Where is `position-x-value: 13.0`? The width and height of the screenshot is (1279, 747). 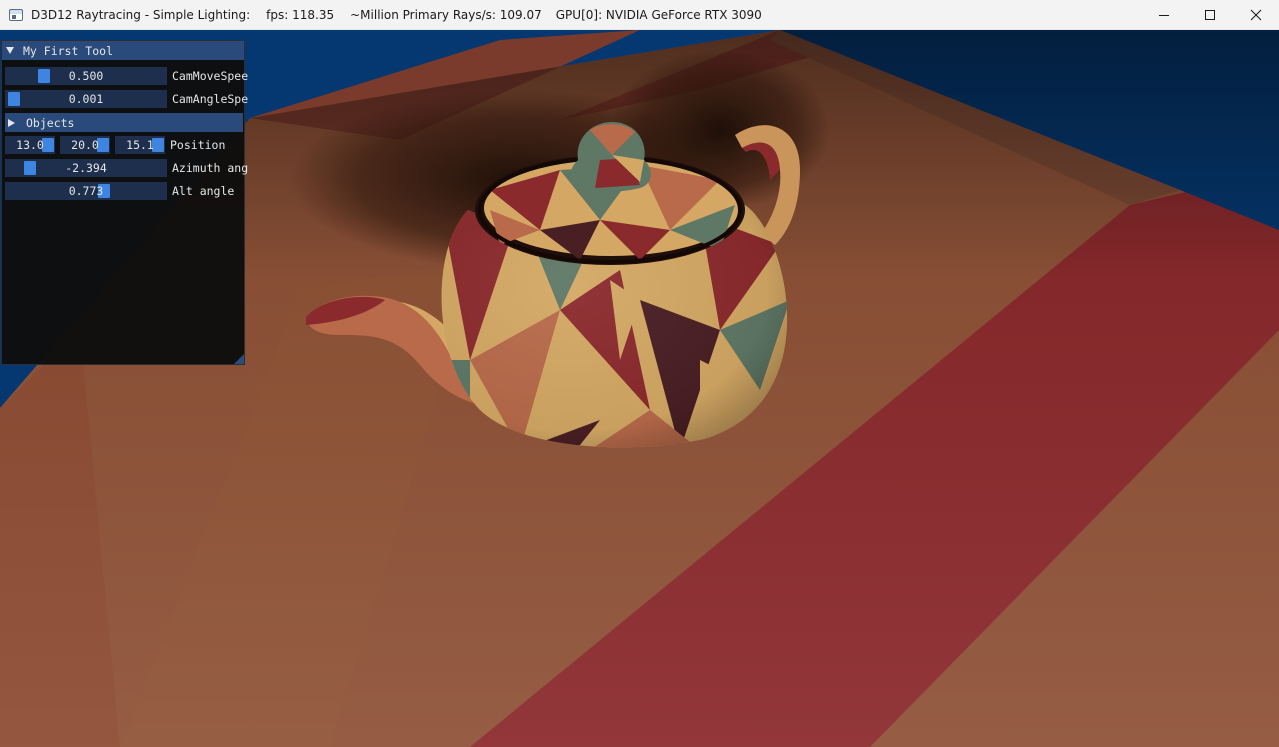 position-x-value: 13.0 is located at coordinates (30, 145).